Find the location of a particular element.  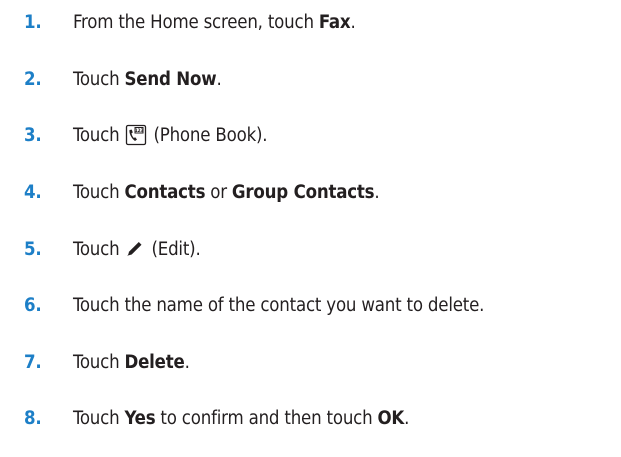

step-3: 3. Touch 123 (Phone Book). is located at coordinates (310, 135).